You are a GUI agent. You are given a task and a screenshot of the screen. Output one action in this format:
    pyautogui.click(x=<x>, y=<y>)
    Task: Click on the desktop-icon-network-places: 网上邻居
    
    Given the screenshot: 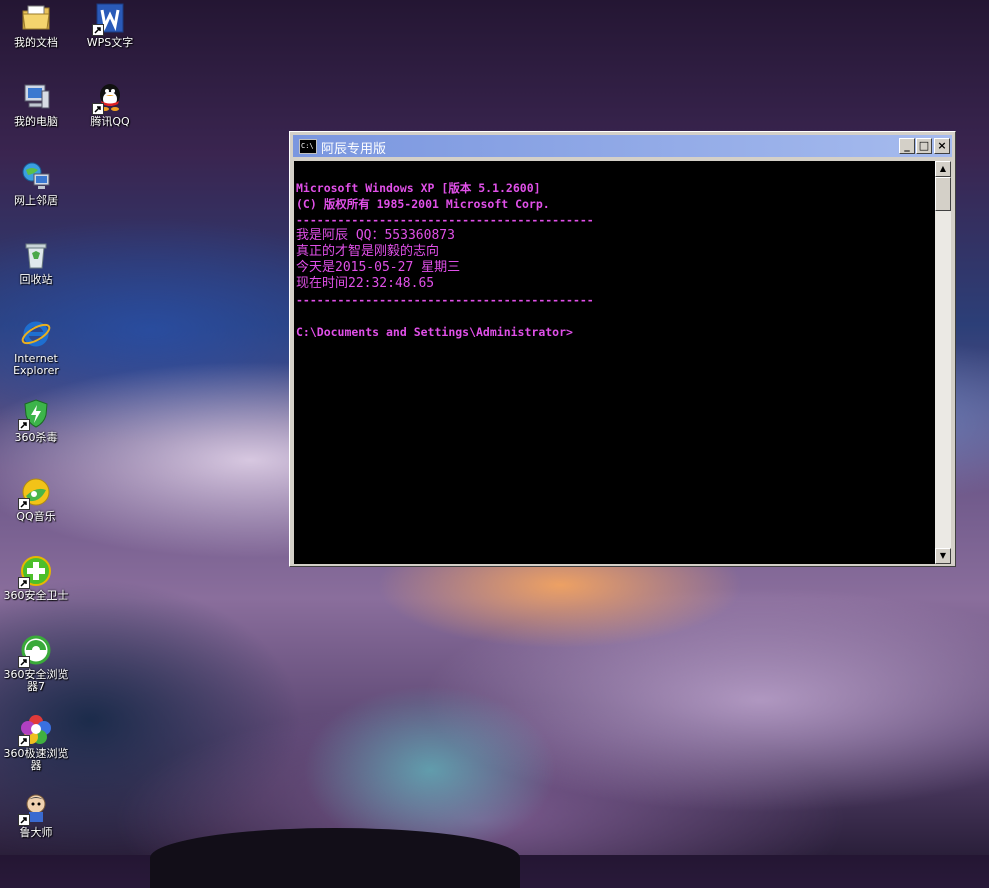 What is the action you would take?
    pyautogui.click(x=36, y=183)
    